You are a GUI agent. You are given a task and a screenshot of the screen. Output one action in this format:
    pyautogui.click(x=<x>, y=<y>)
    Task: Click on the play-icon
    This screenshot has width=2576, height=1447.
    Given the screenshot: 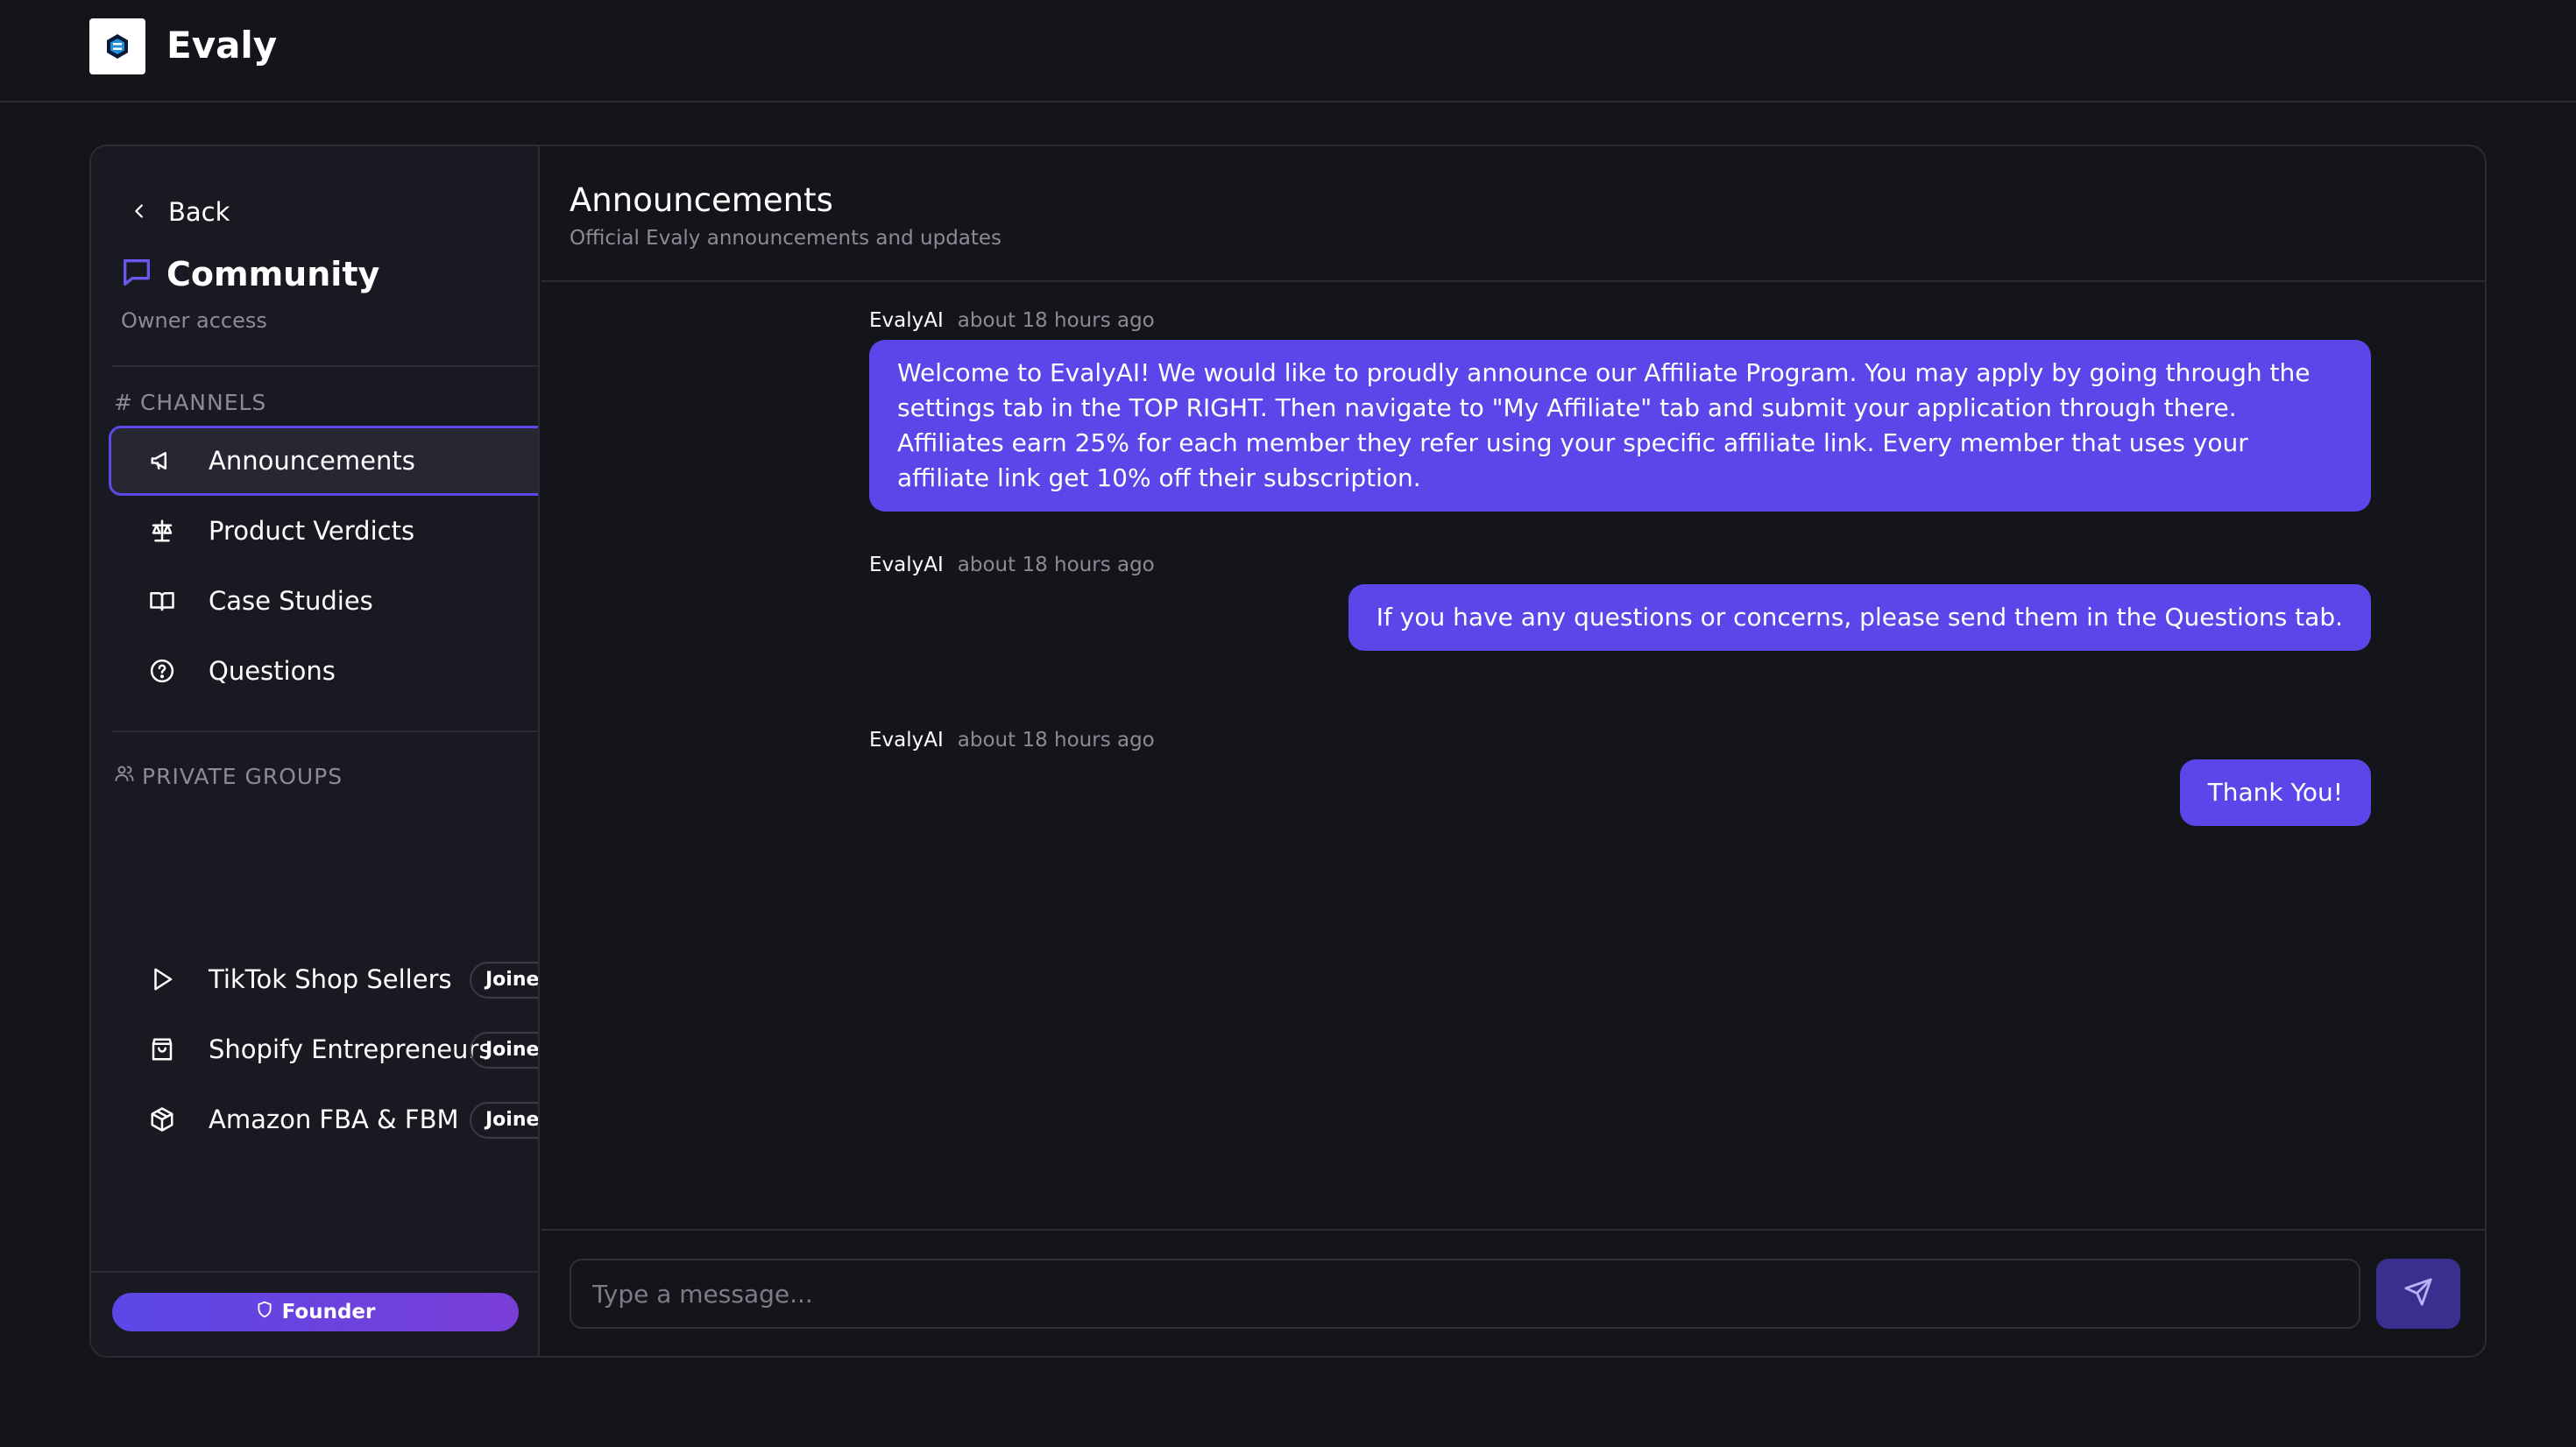 What is the action you would take?
    pyautogui.click(x=162, y=979)
    